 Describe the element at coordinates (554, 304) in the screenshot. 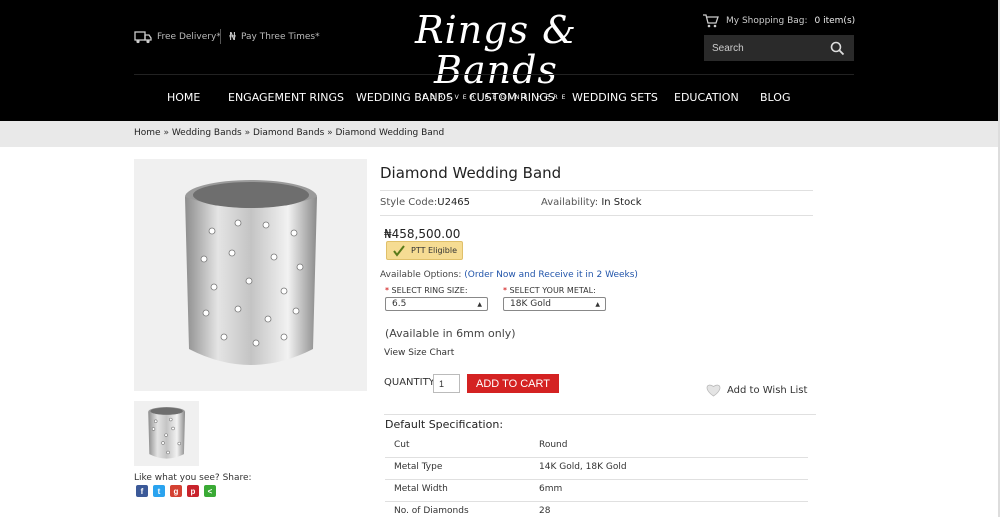

I see `metal-select: 18K Gold ▲` at that location.